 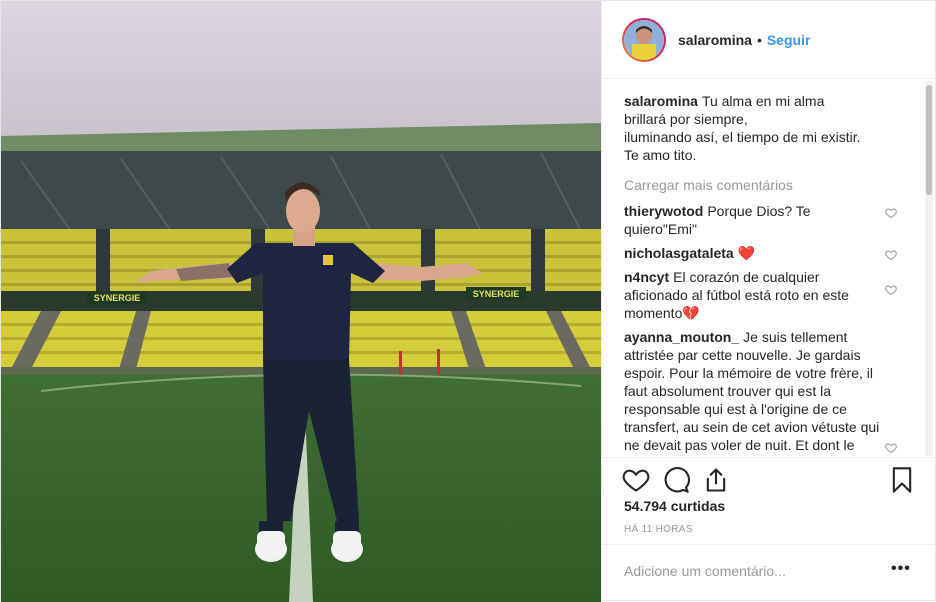 What do you see at coordinates (496, 294) in the screenshot?
I see `stadium-sign-right: SYNERGIE` at bounding box center [496, 294].